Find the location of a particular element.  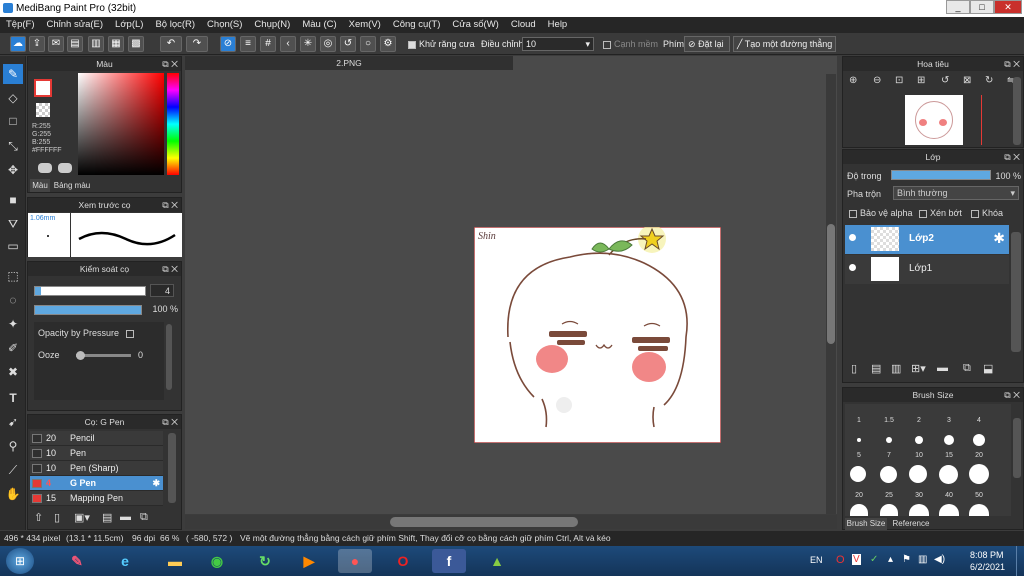

menu-snap: Chụp(N) is located at coordinates (272, 25).